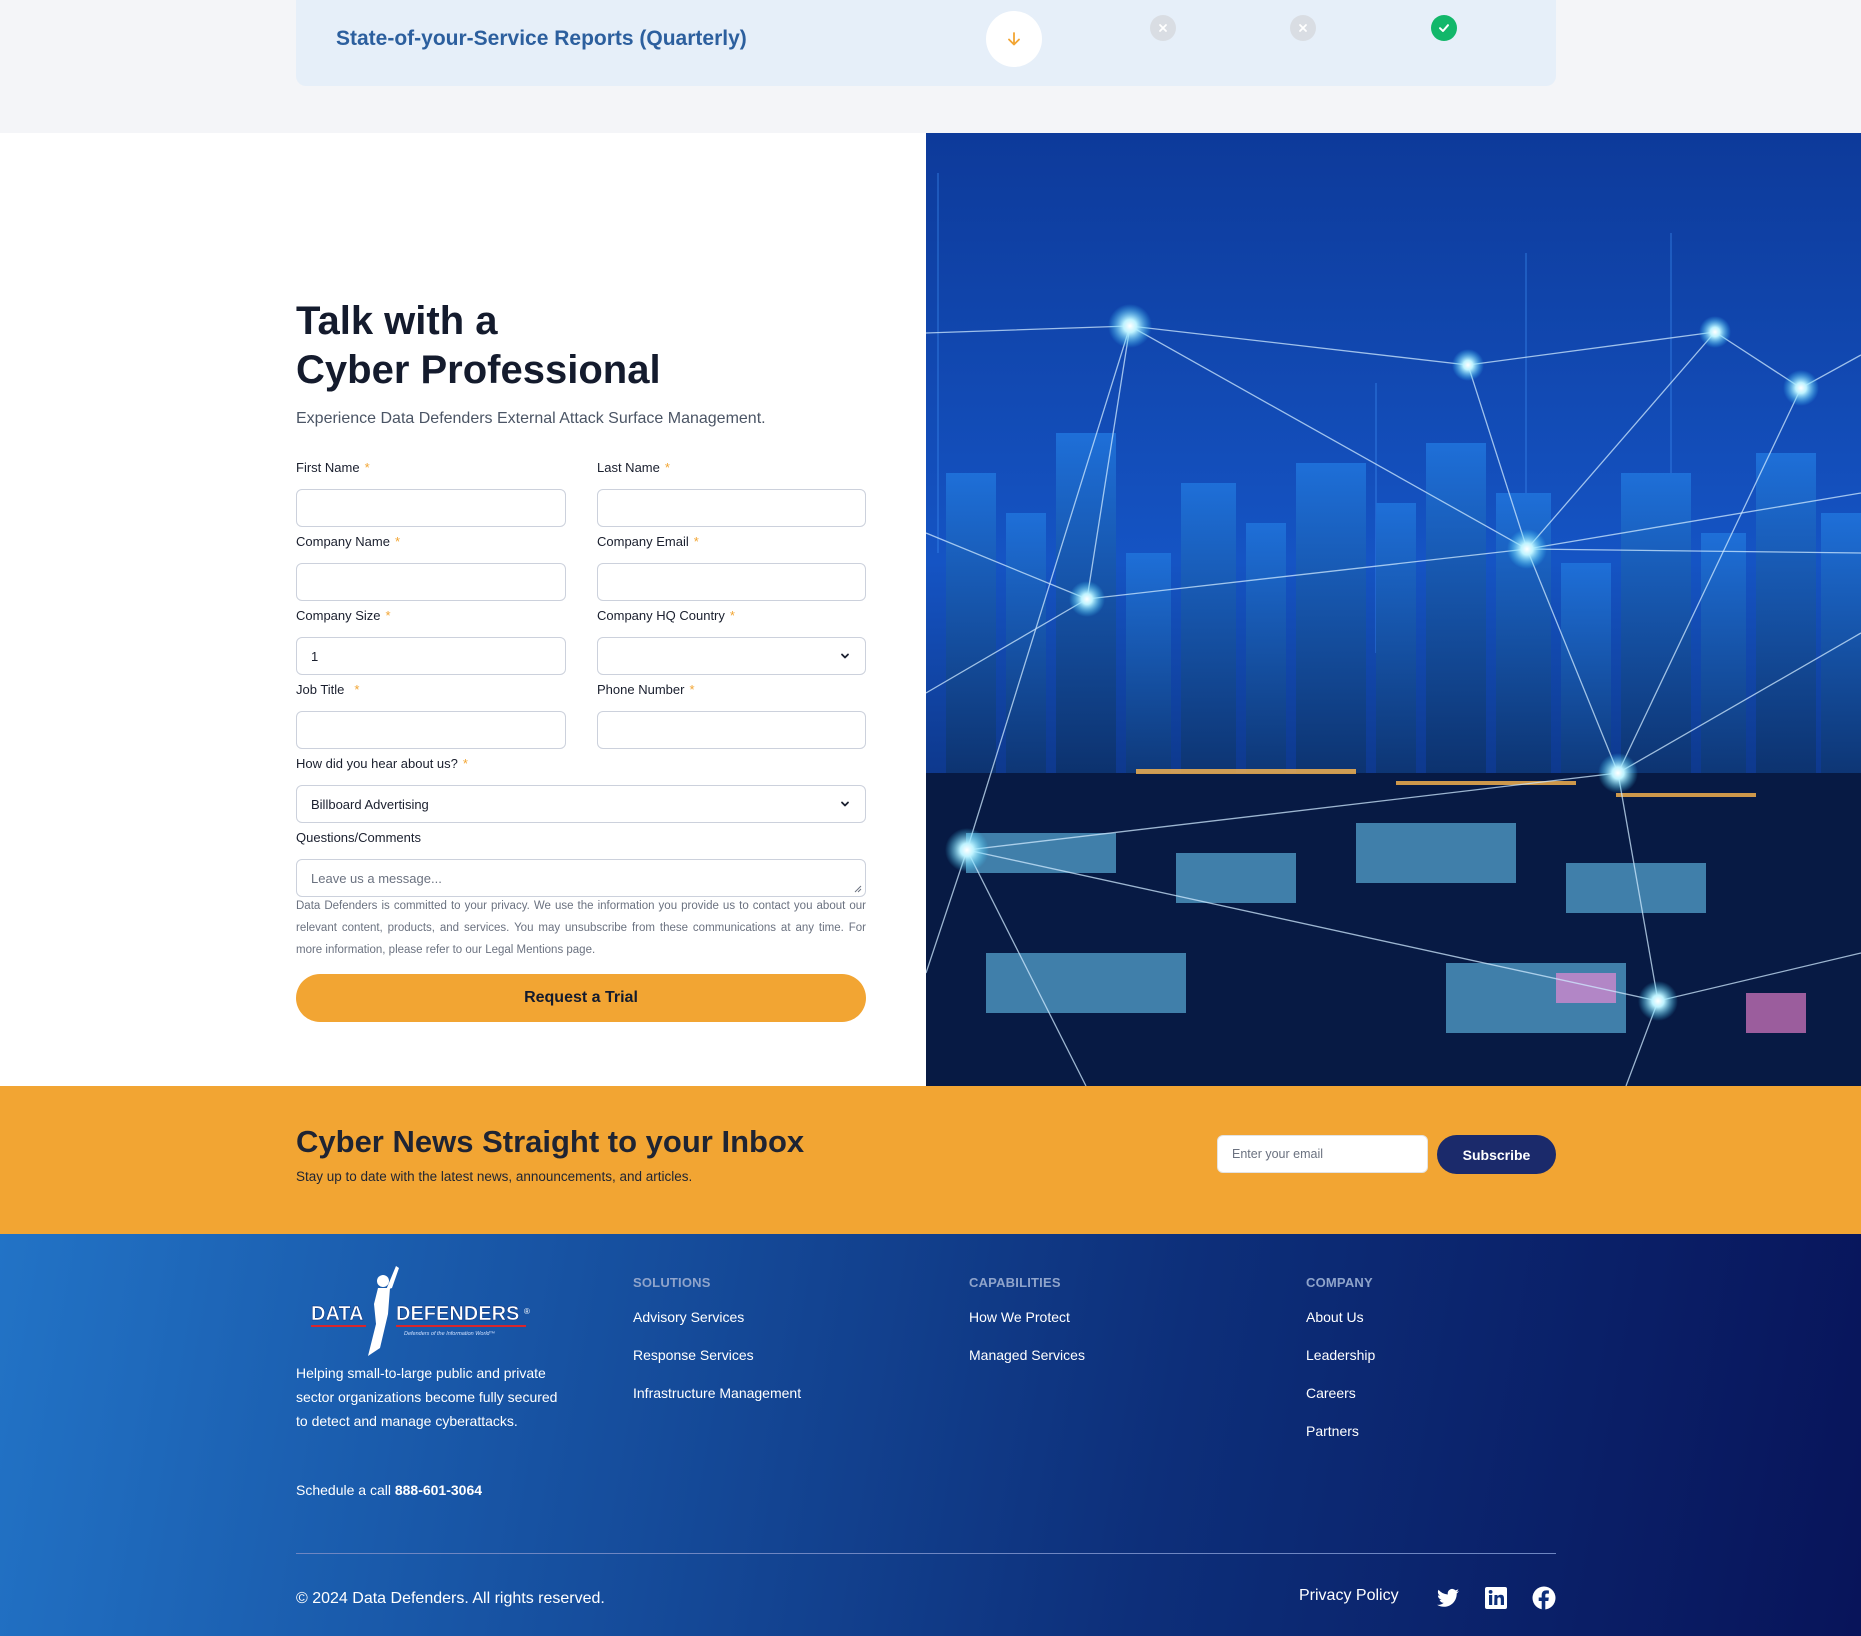 The width and height of the screenshot is (1861, 1636). I want to click on schedule-call: Schedule a call 888-601-3064, so click(389, 1490).